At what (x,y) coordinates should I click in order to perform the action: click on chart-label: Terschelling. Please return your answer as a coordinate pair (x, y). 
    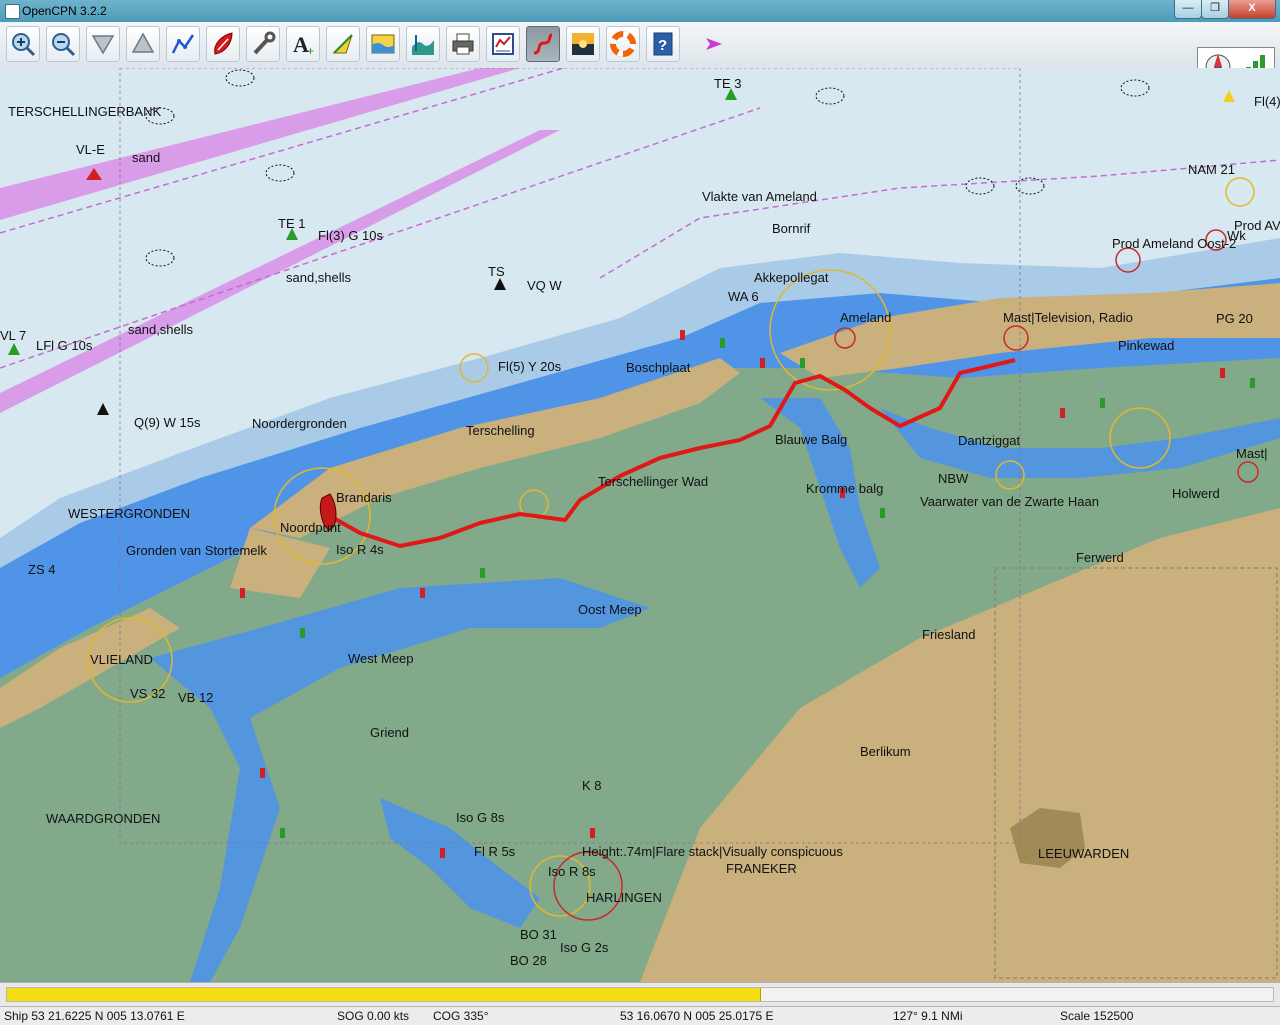
    Looking at the image, I should click on (500, 430).